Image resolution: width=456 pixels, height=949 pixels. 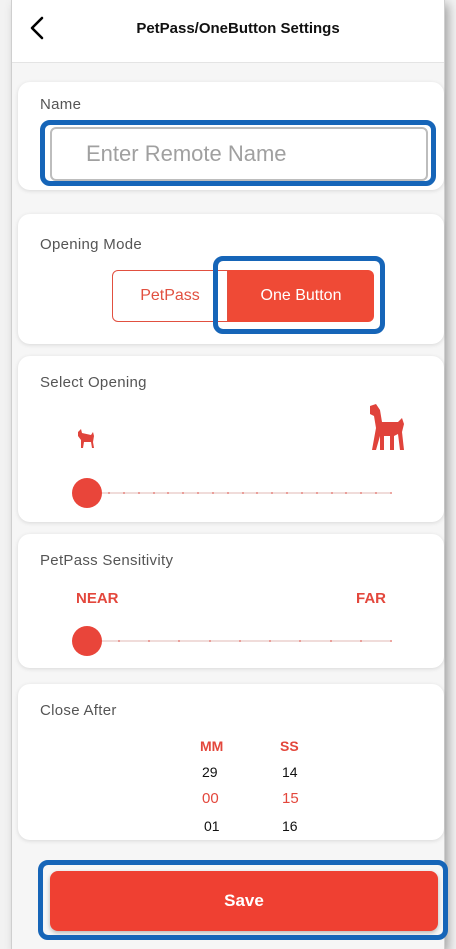 I want to click on page-title: PetPass/OneButton Settings, so click(x=238, y=28).